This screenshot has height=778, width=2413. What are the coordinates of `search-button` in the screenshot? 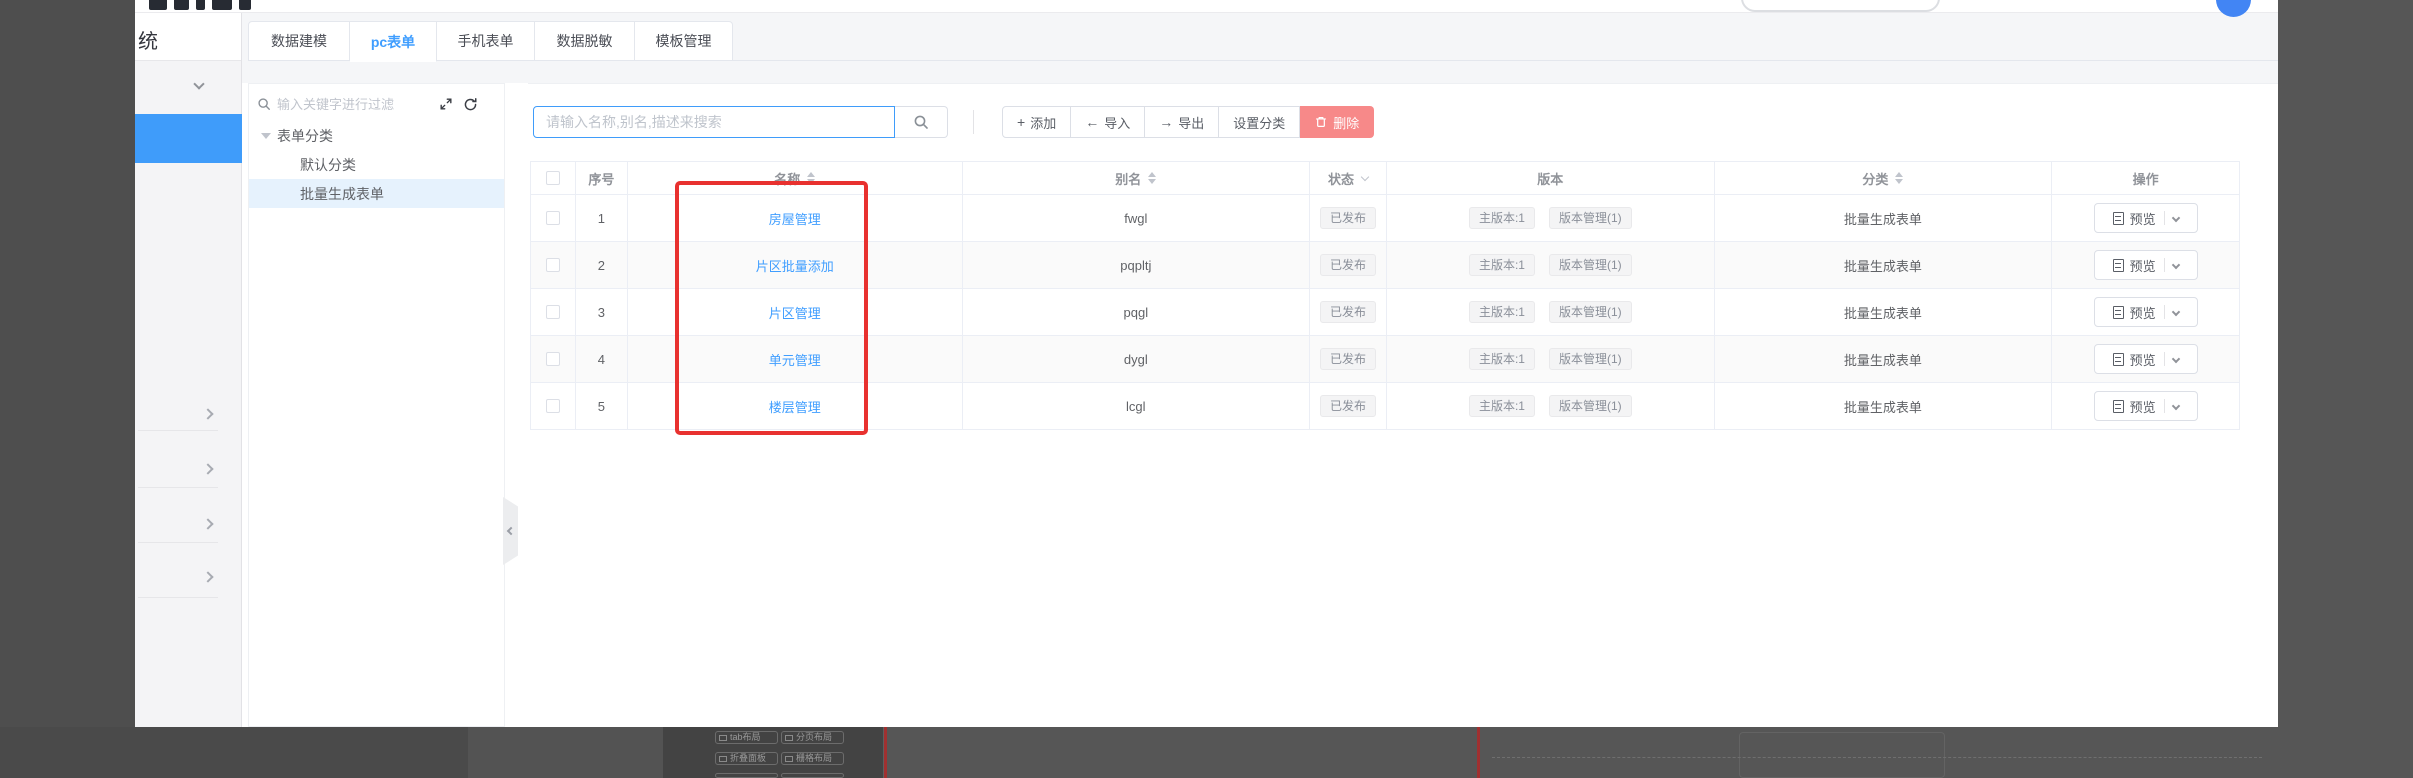 It's located at (921, 122).